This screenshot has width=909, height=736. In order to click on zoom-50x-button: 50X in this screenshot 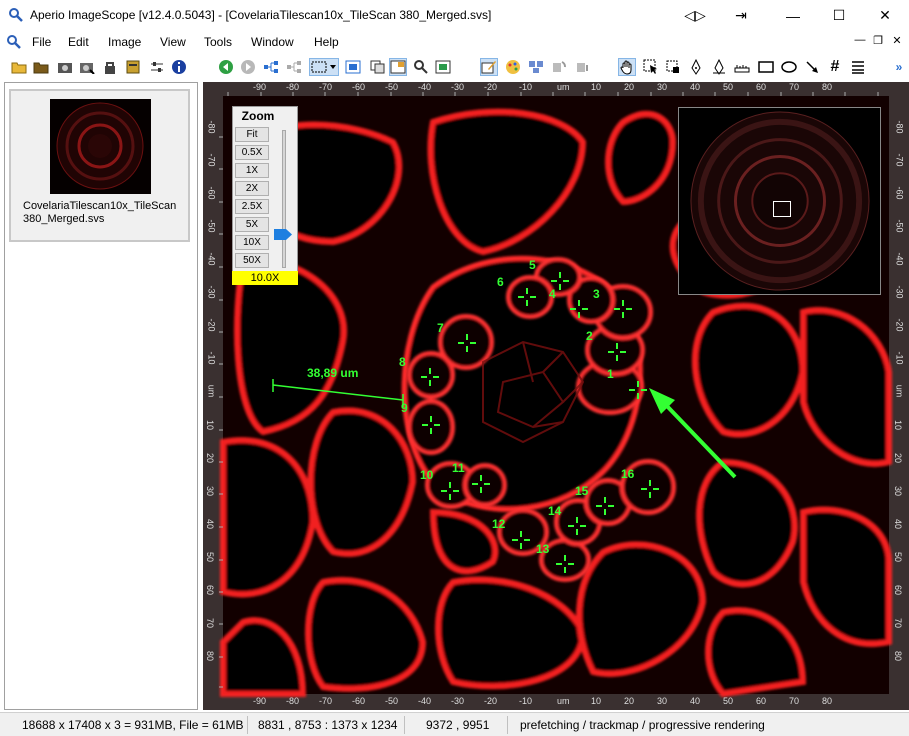, I will do `click(252, 260)`.